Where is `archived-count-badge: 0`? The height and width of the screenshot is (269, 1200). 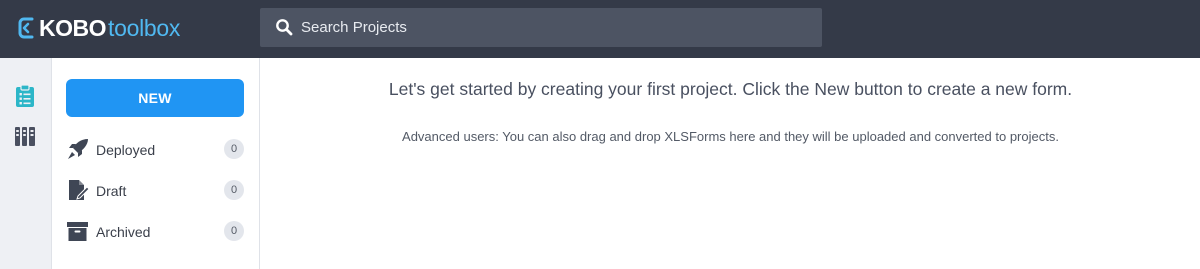
archived-count-badge: 0 is located at coordinates (234, 231).